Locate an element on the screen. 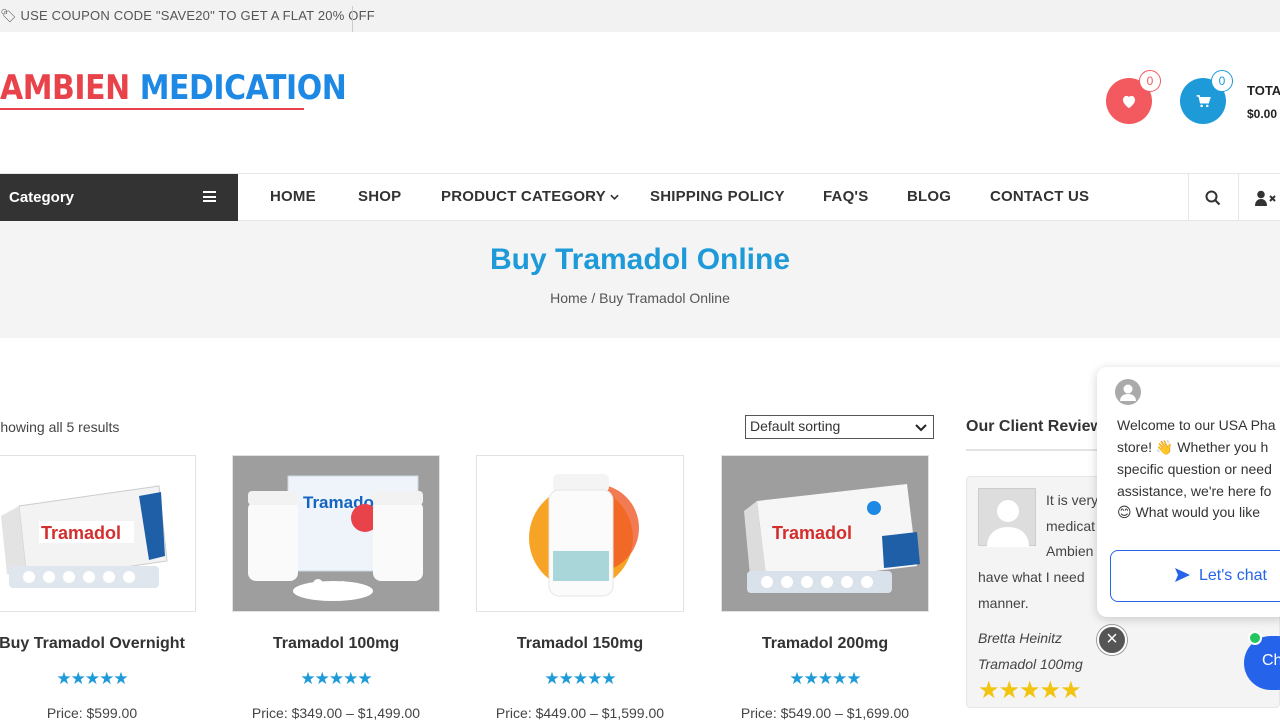 This screenshot has height=720, width=1280. nav-shop: SHOP is located at coordinates (379, 196).